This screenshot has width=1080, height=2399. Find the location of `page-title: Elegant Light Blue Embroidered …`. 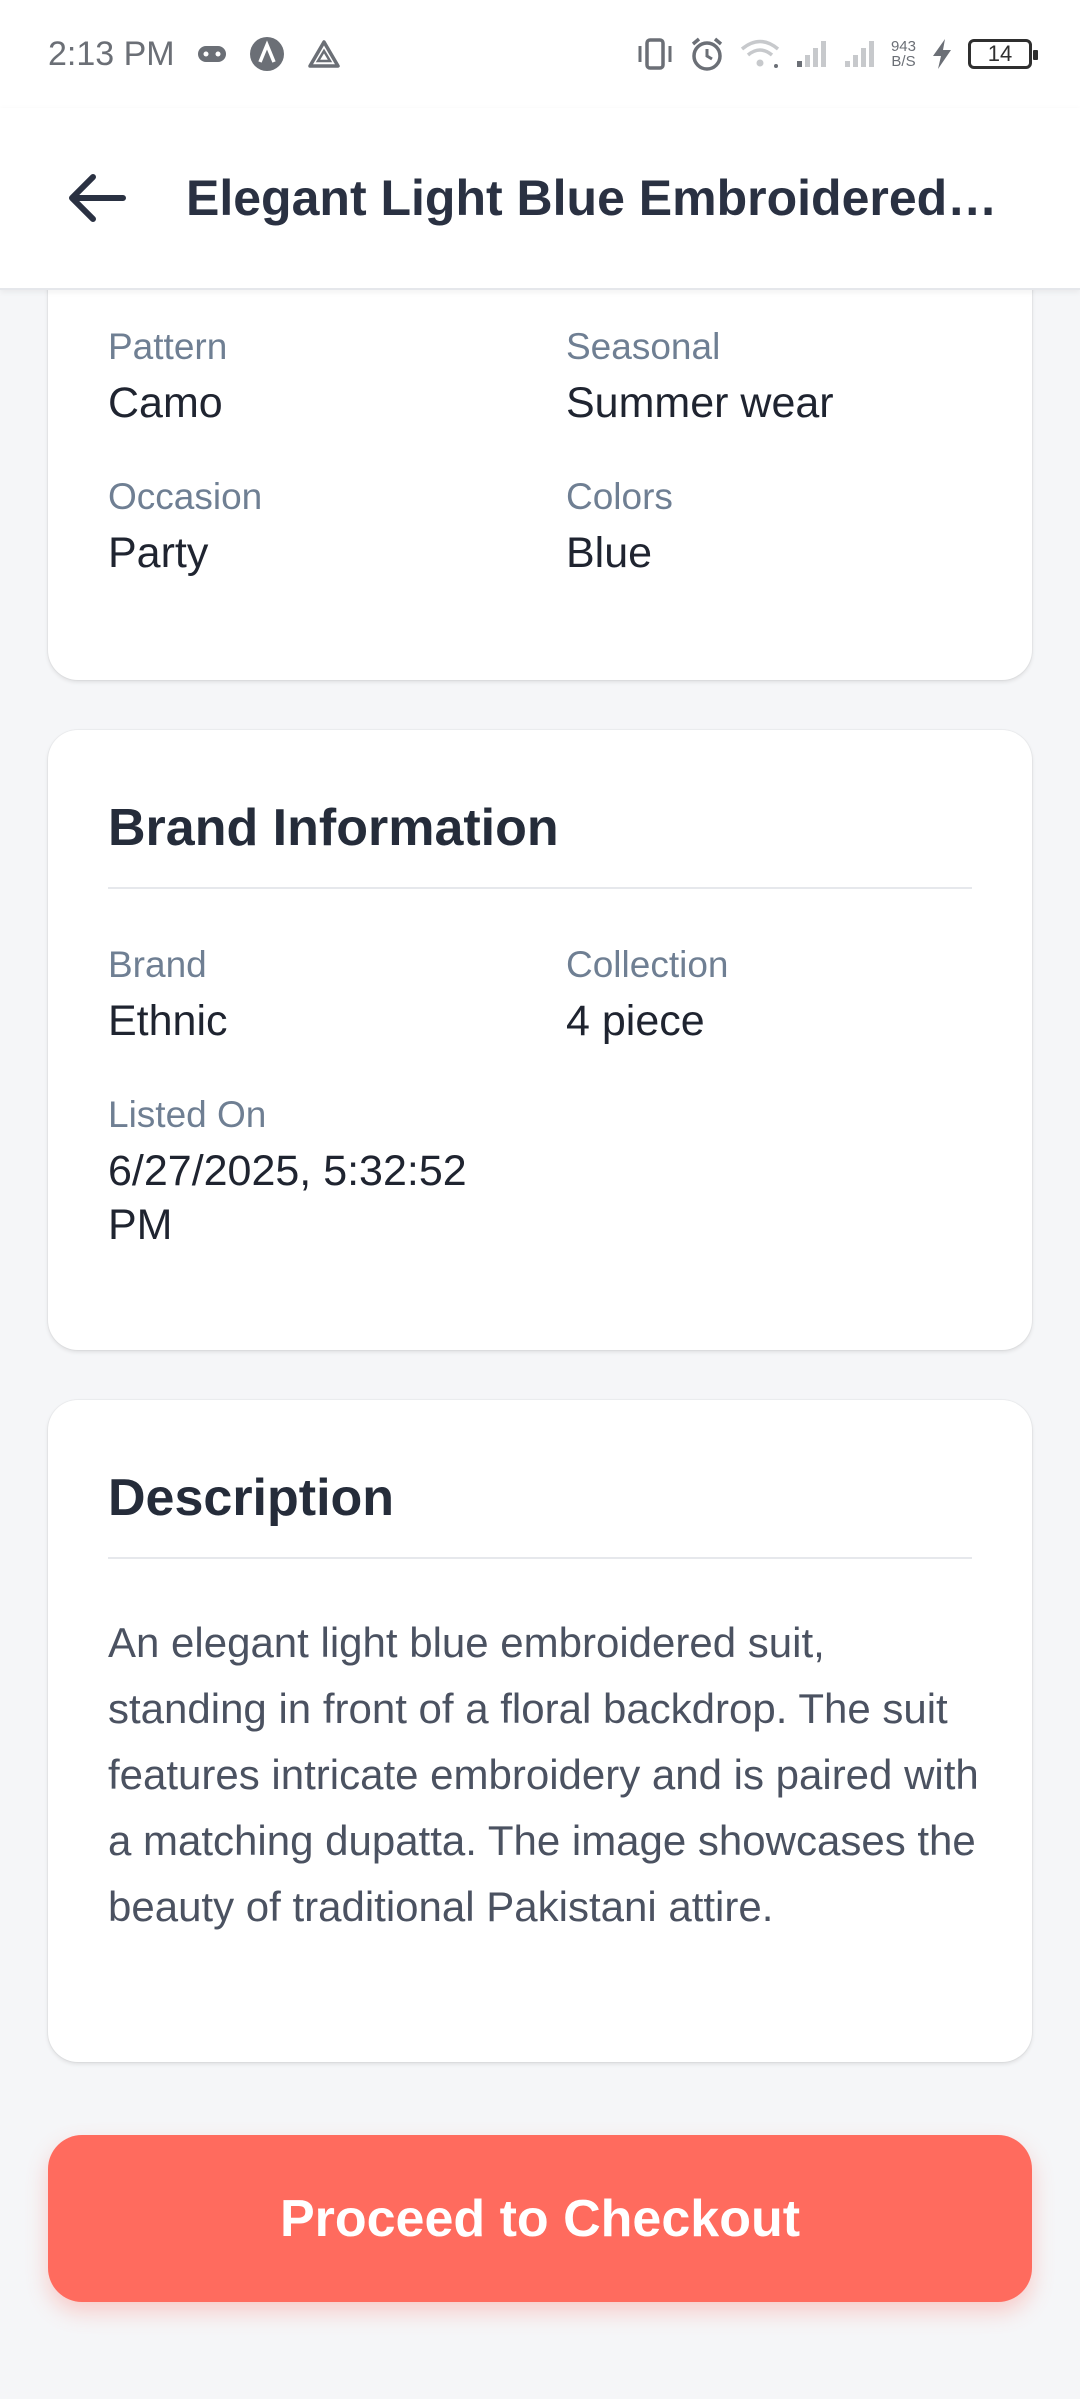

page-title: Elegant Light Blue Embroidered … is located at coordinates (596, 198).